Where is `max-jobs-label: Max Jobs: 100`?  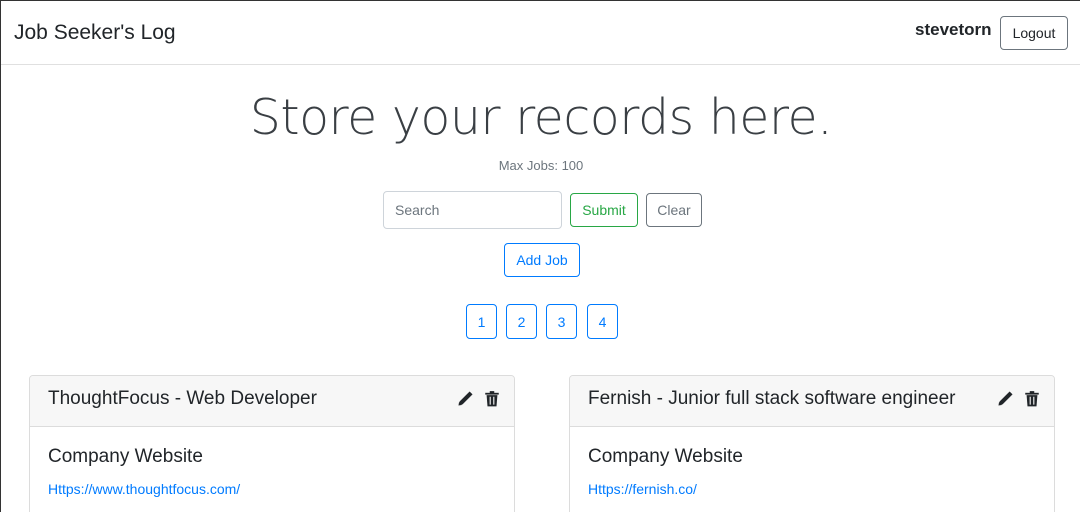 max-jobs-label: Max Jobs: 100 is located at coordinates (541, 165).